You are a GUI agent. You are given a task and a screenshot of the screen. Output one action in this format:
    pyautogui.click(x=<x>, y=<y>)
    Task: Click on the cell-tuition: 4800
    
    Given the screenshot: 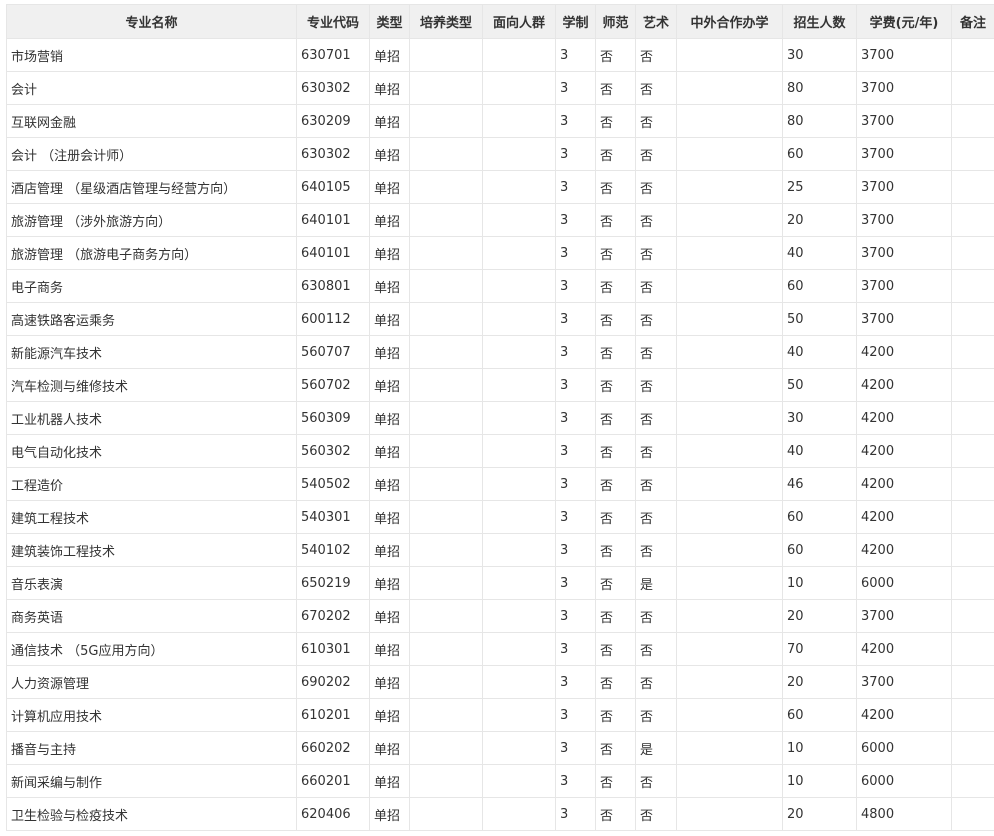 What is the action you would take?
    pyautogui.click(x=904, y=814)
    